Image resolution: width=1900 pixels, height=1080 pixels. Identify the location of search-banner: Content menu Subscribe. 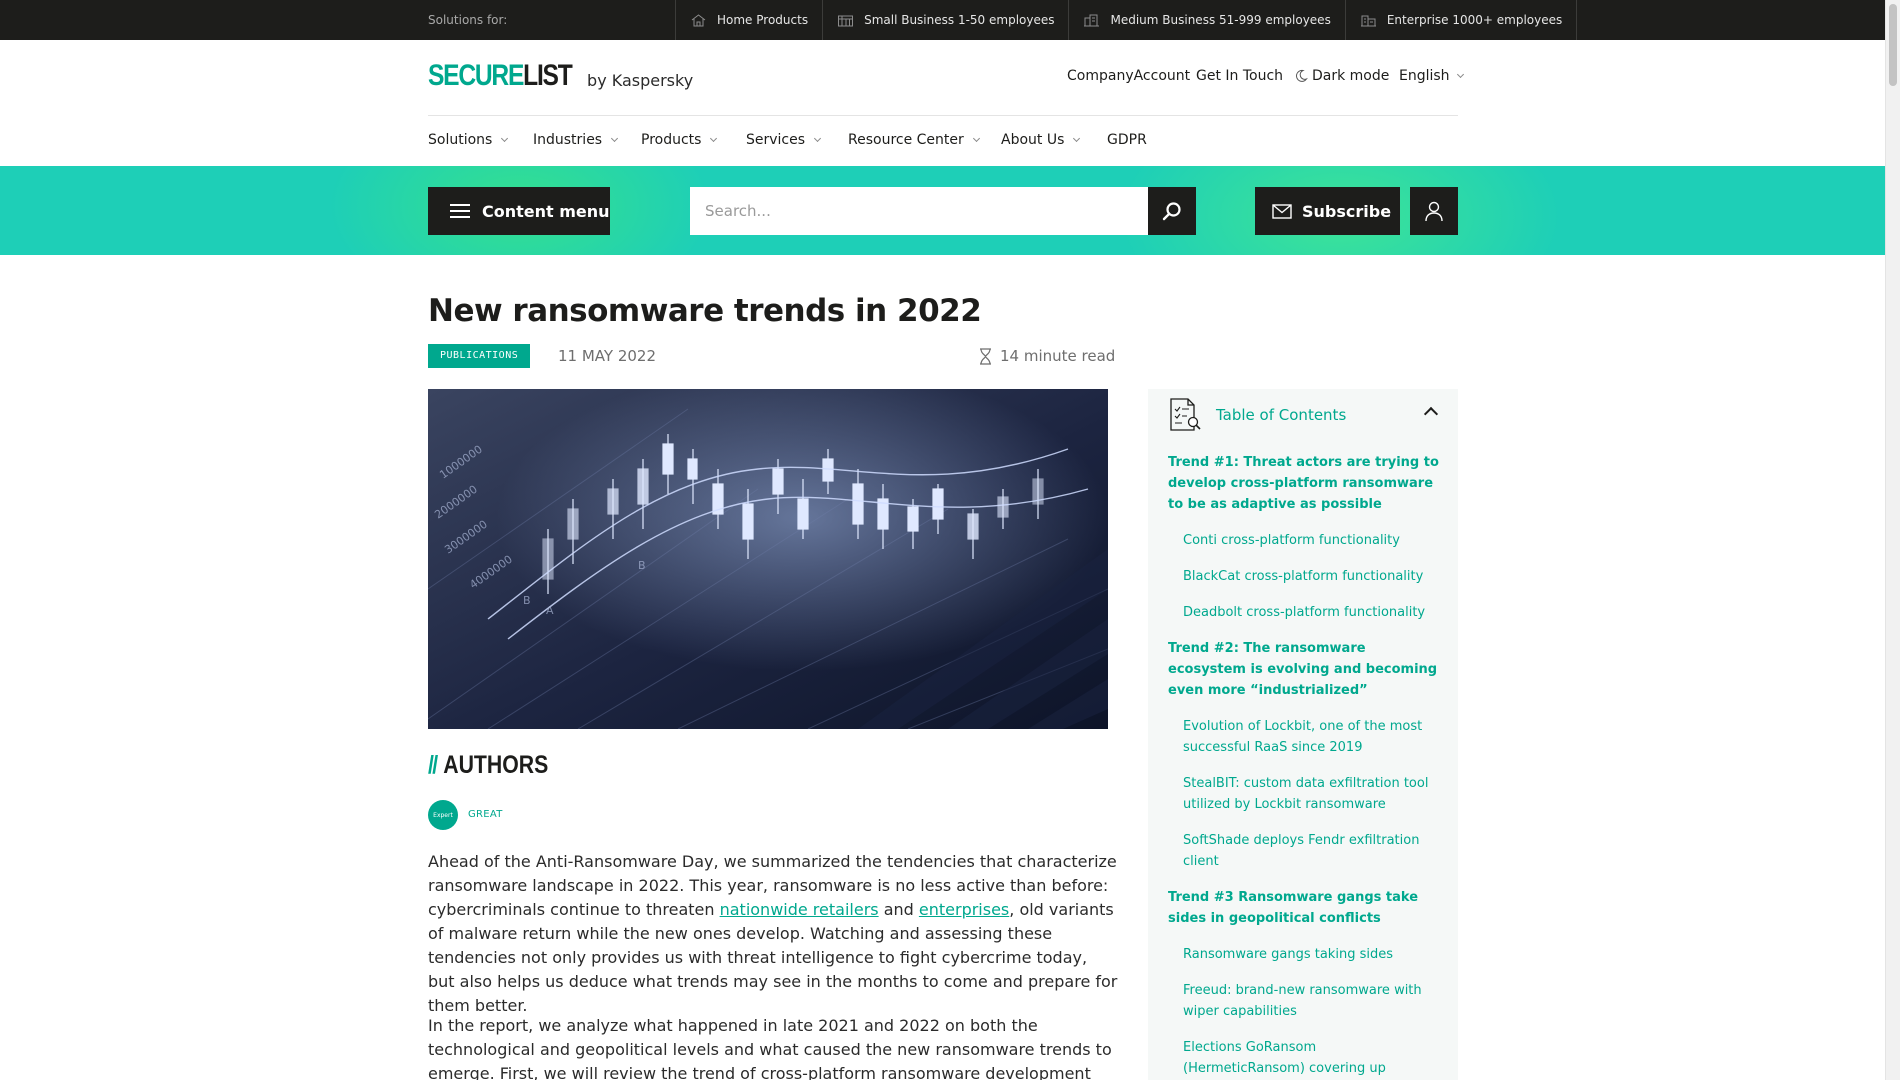
(942, 210).